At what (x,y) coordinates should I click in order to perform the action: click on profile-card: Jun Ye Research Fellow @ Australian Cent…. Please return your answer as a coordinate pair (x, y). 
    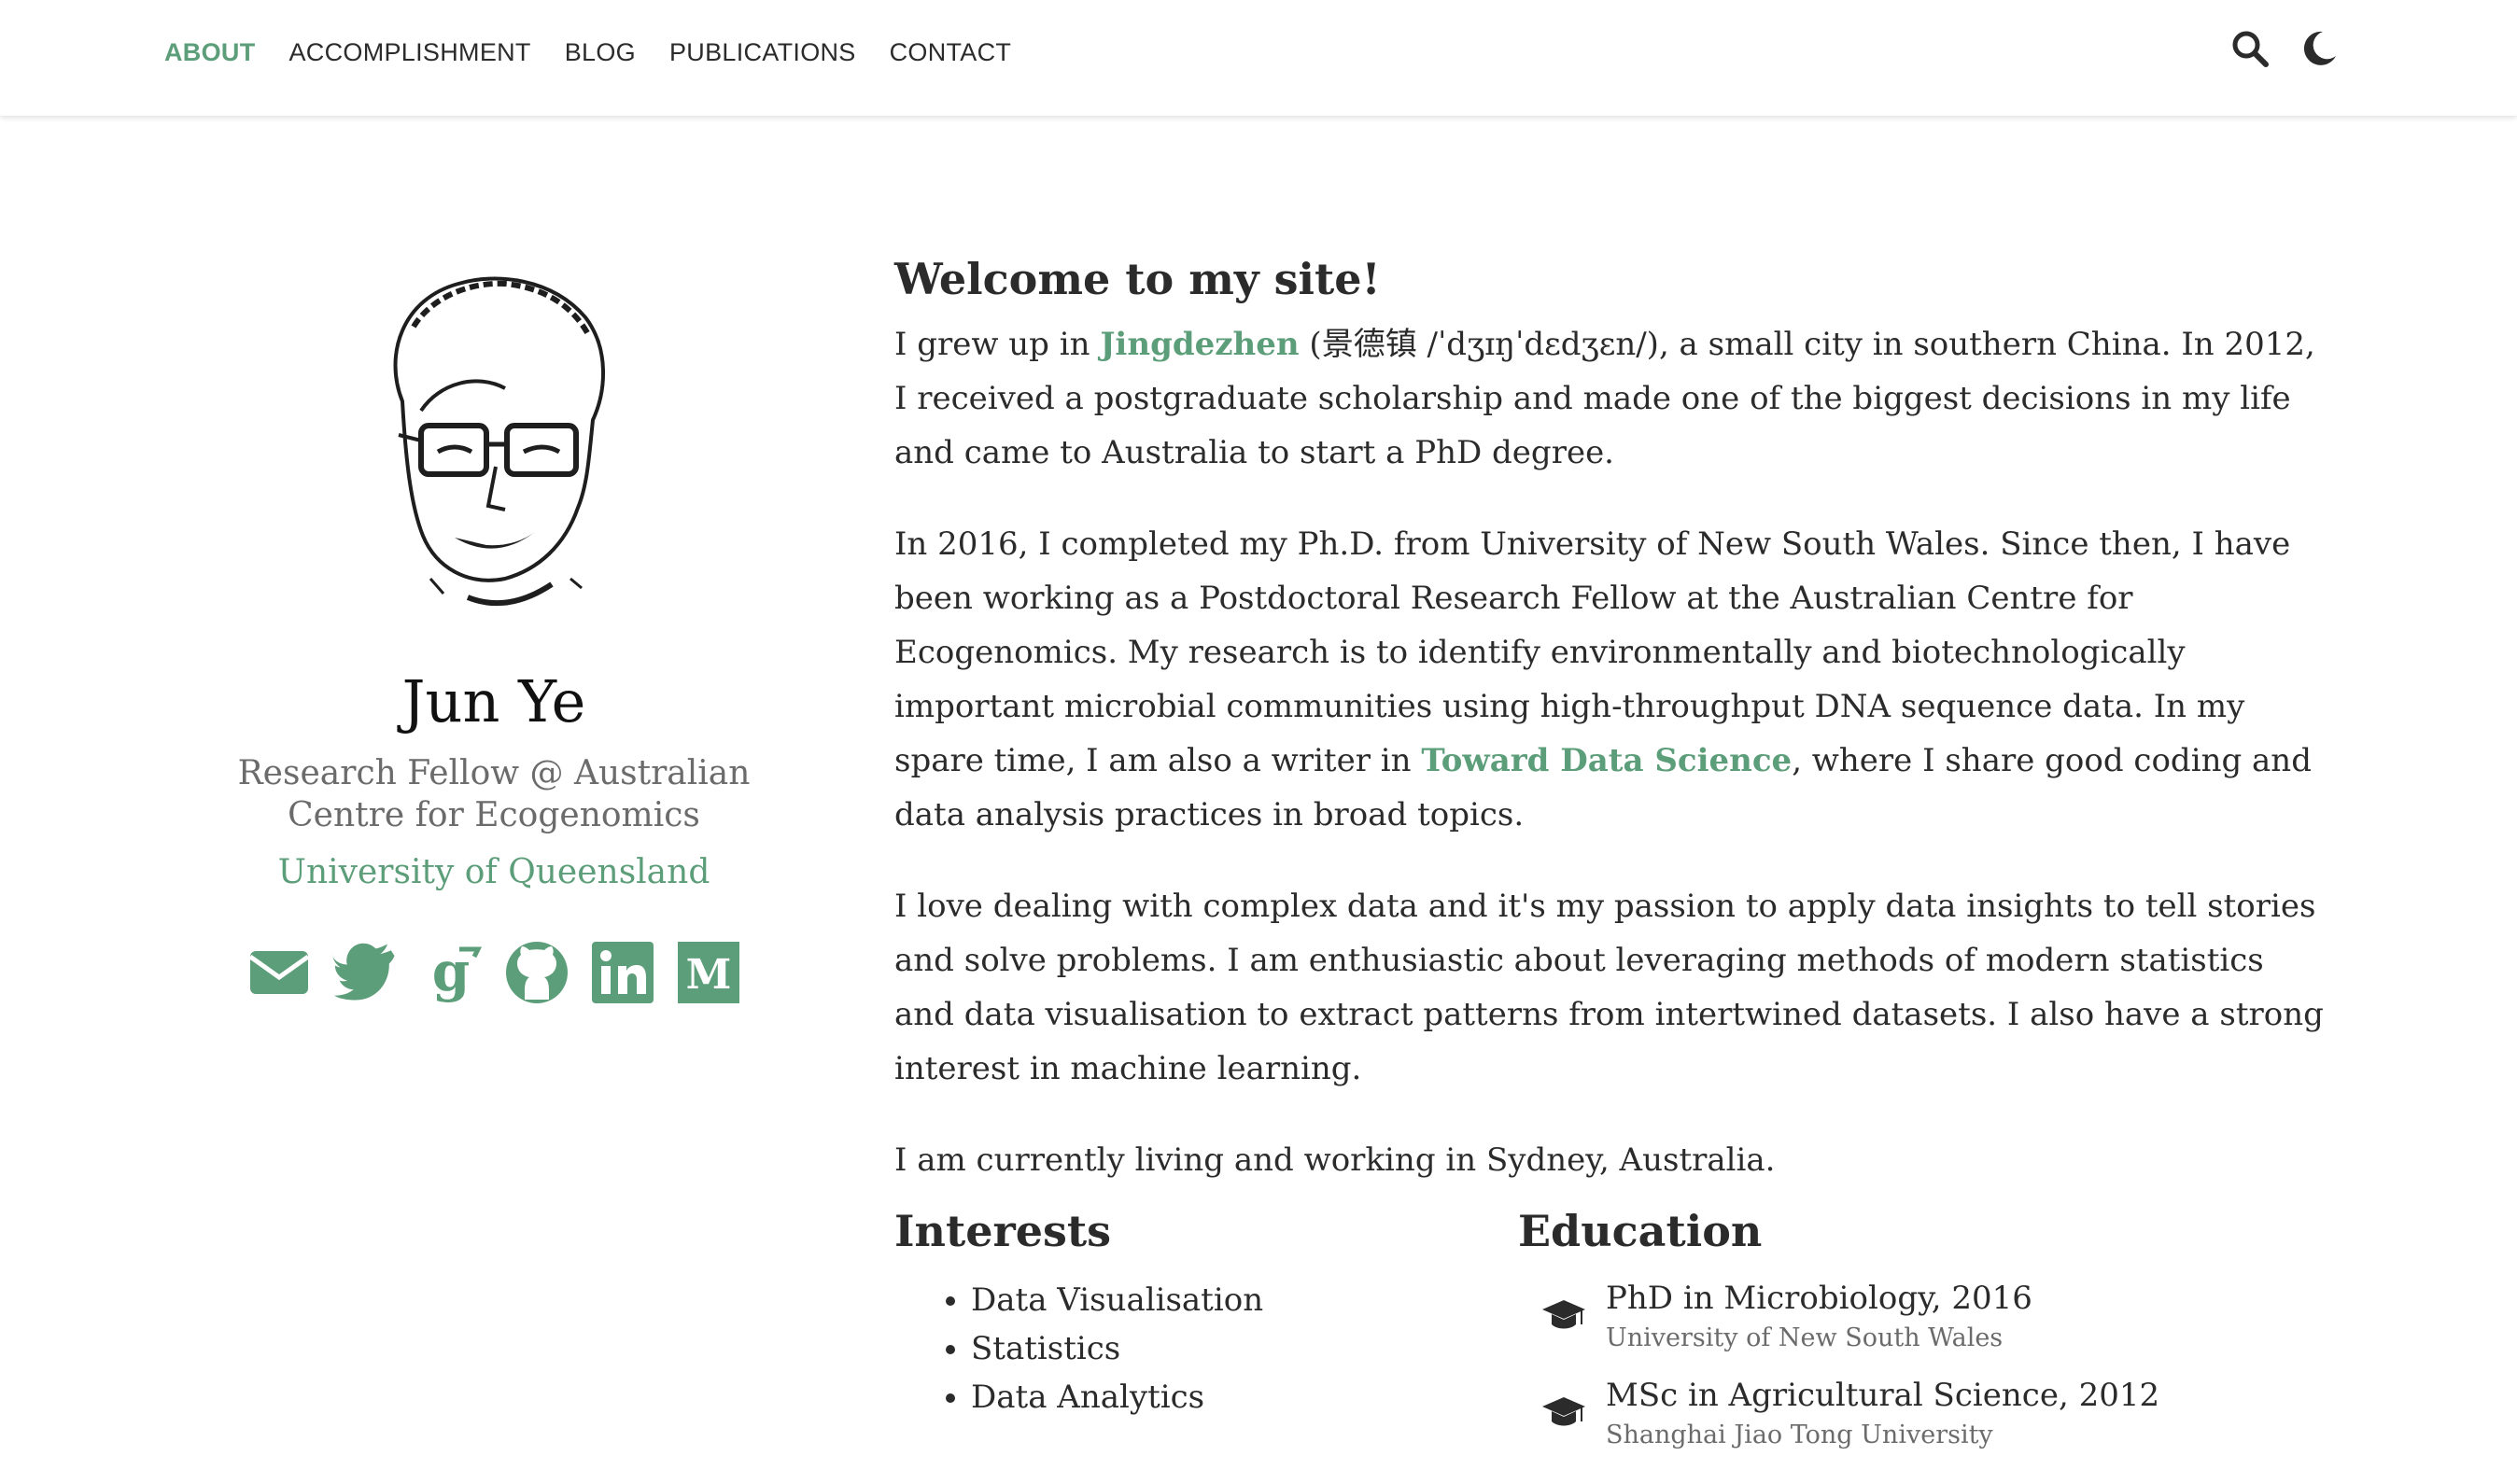
    Looking at the image, I should click on (493, 638).